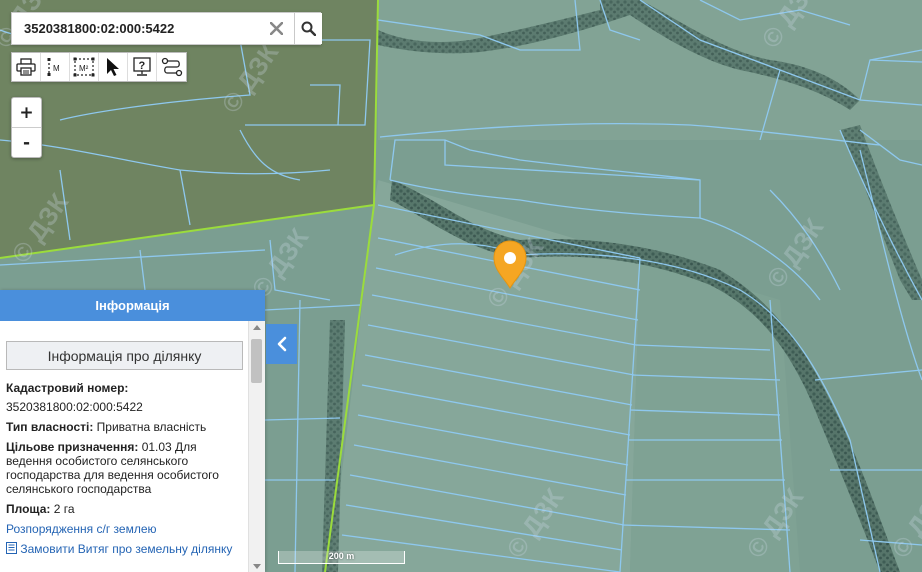  I want to click on ownership-type-value: Приватна власність, so click(151, 427).